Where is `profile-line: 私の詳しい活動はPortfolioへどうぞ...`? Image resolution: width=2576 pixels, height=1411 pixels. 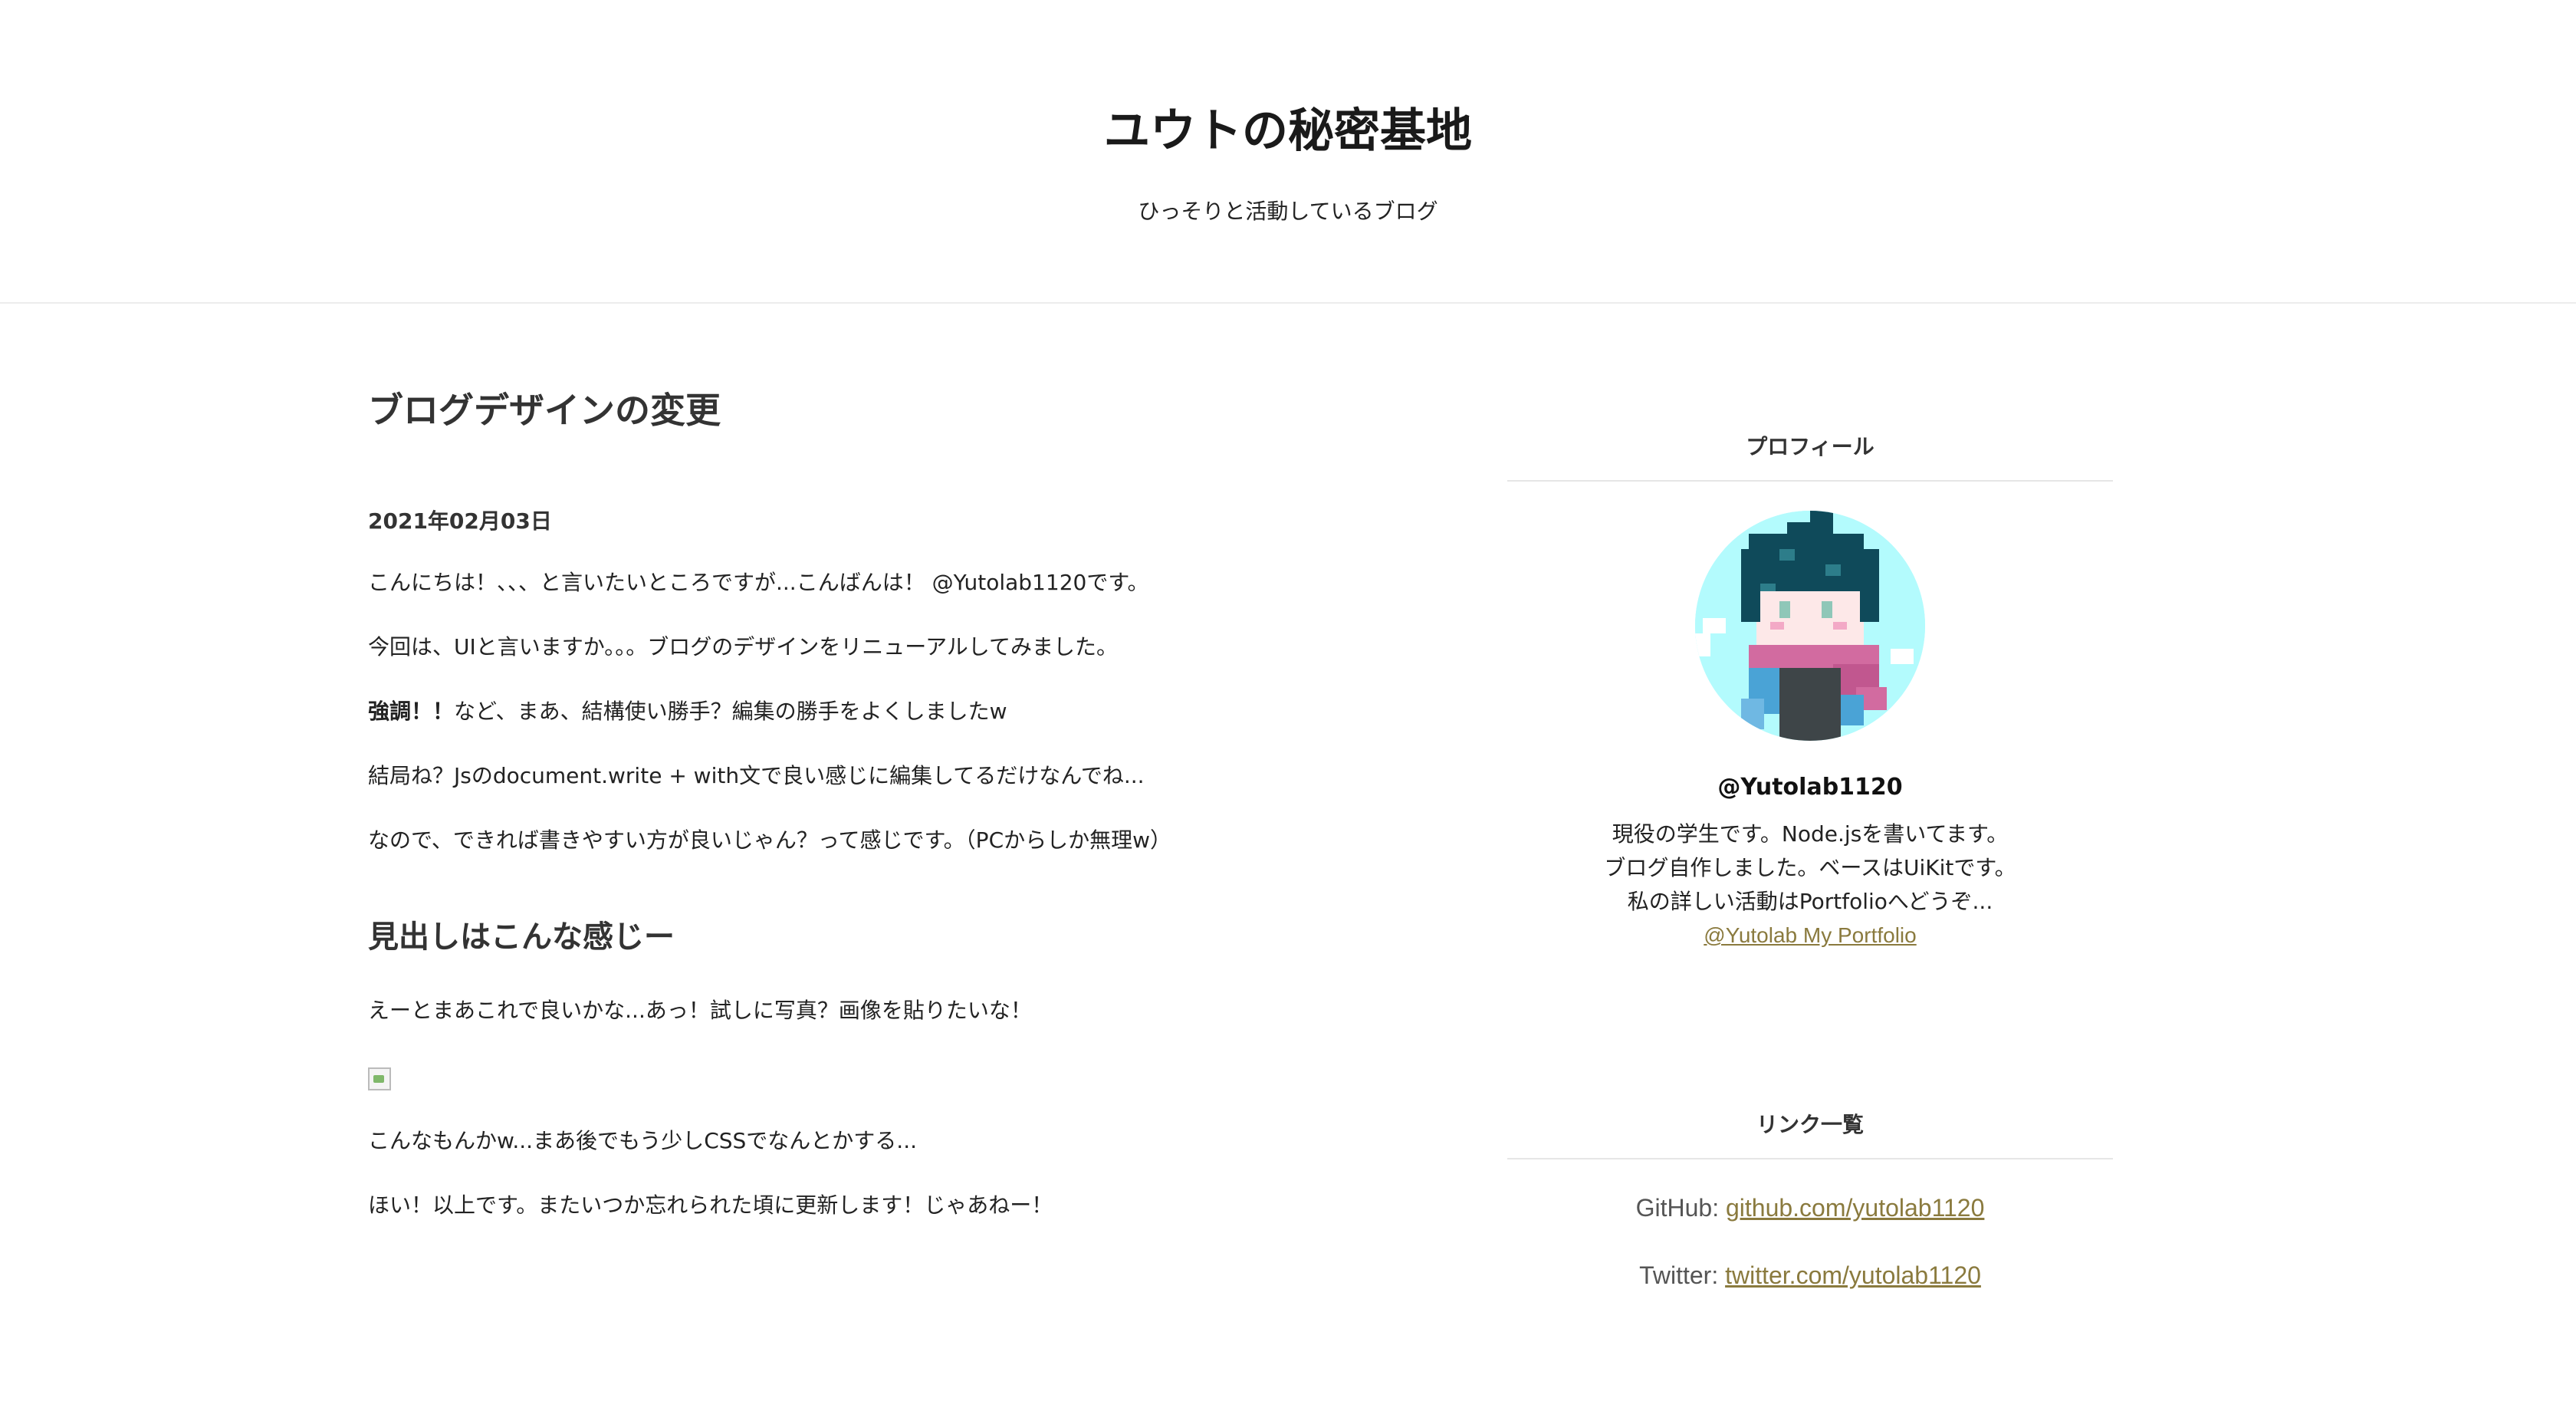
profile-line: 私の詳しい活動はPortfolioへどうぞ... is located at coordinates (1810, 902).